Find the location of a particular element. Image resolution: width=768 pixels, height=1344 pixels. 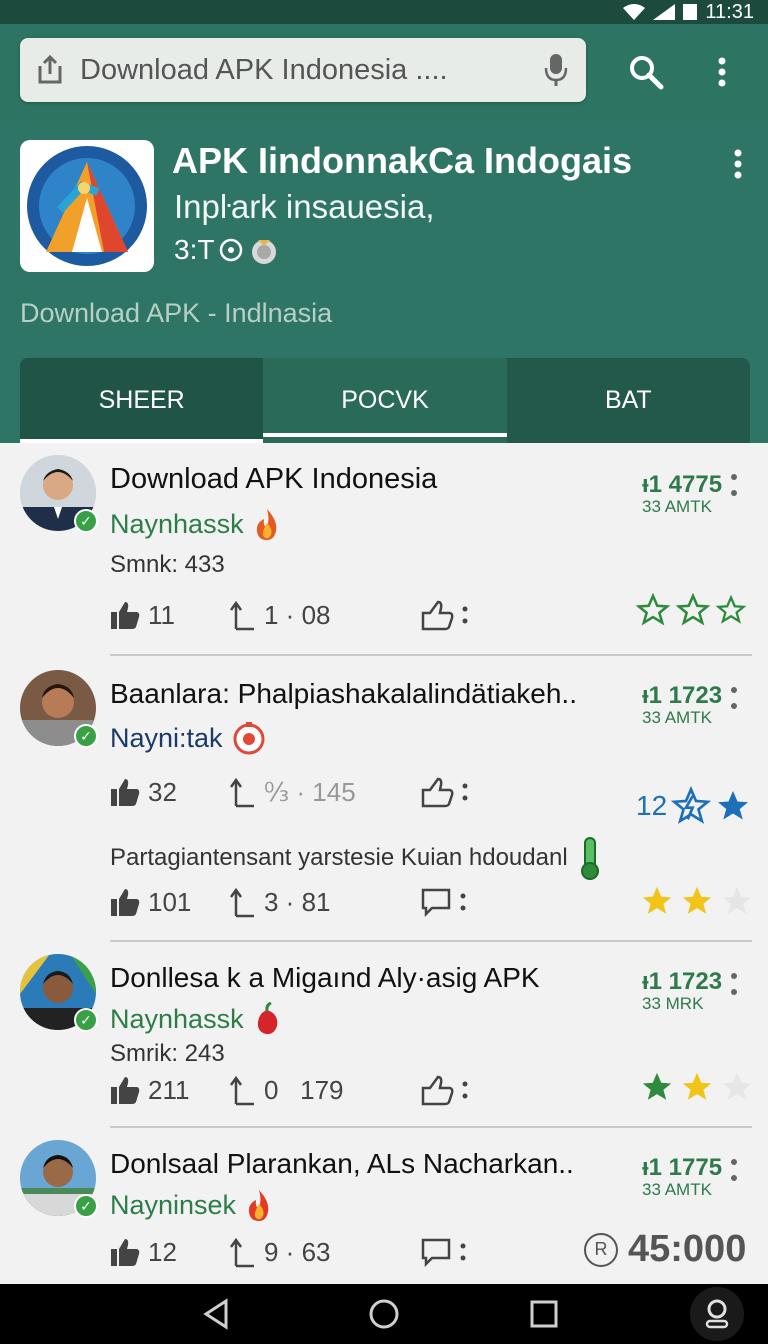

assistant-icon is located at coordinates (717, 1314).